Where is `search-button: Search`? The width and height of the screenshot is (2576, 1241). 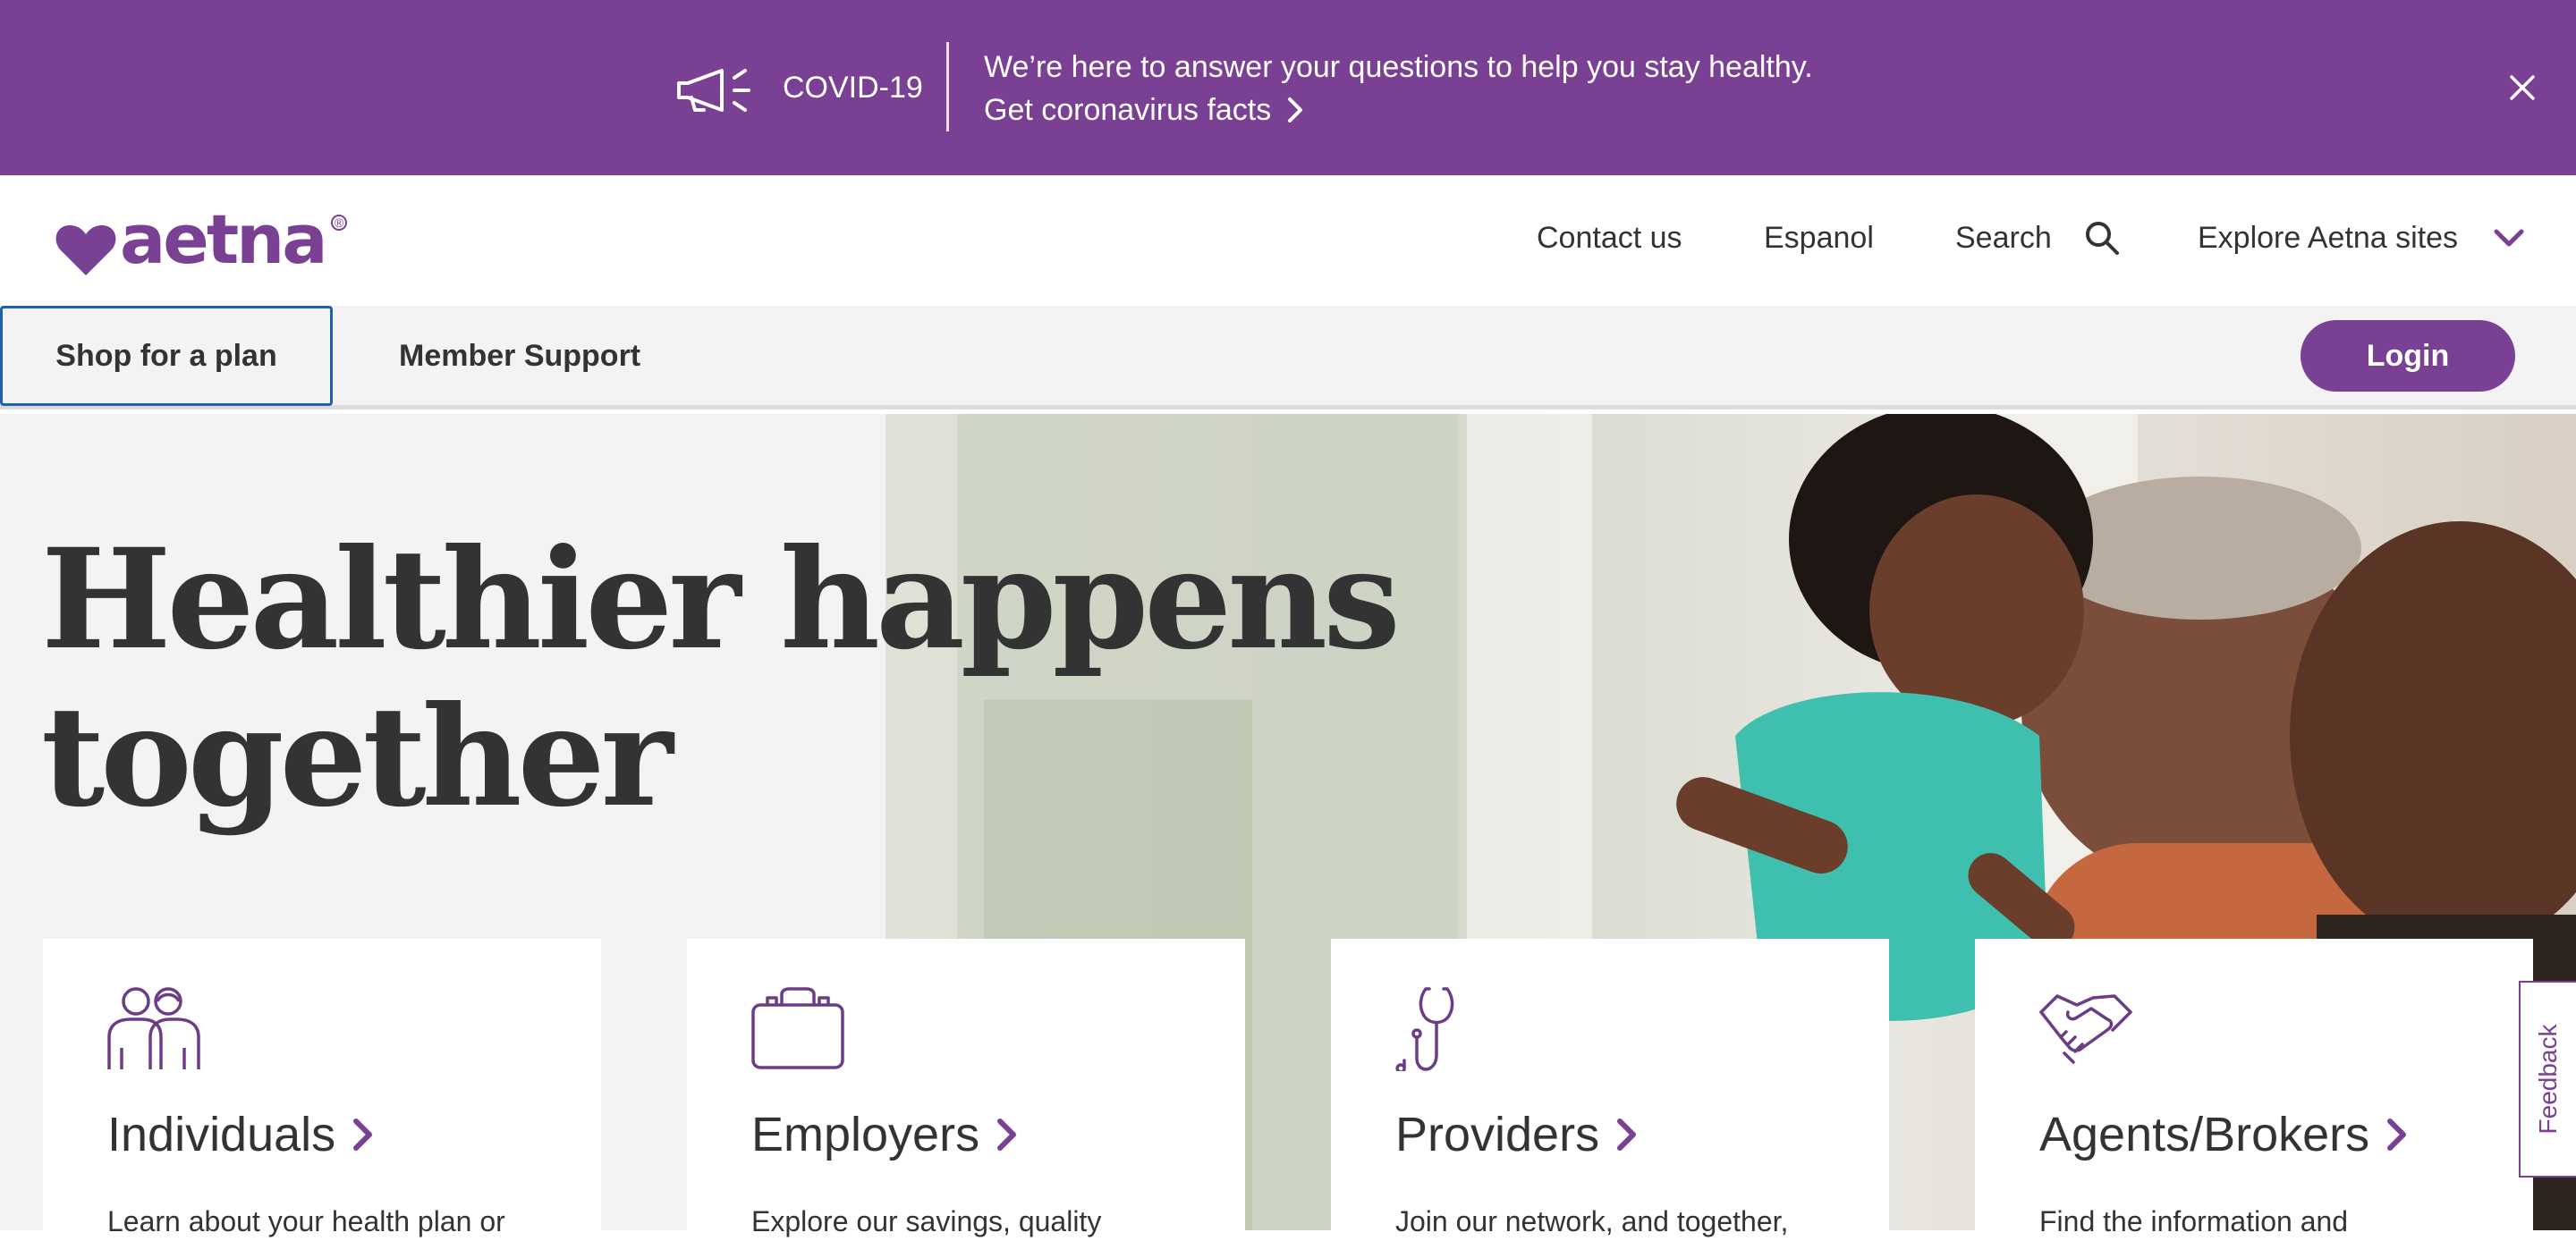 search-button: Search is located at coordinates (2037, 238).